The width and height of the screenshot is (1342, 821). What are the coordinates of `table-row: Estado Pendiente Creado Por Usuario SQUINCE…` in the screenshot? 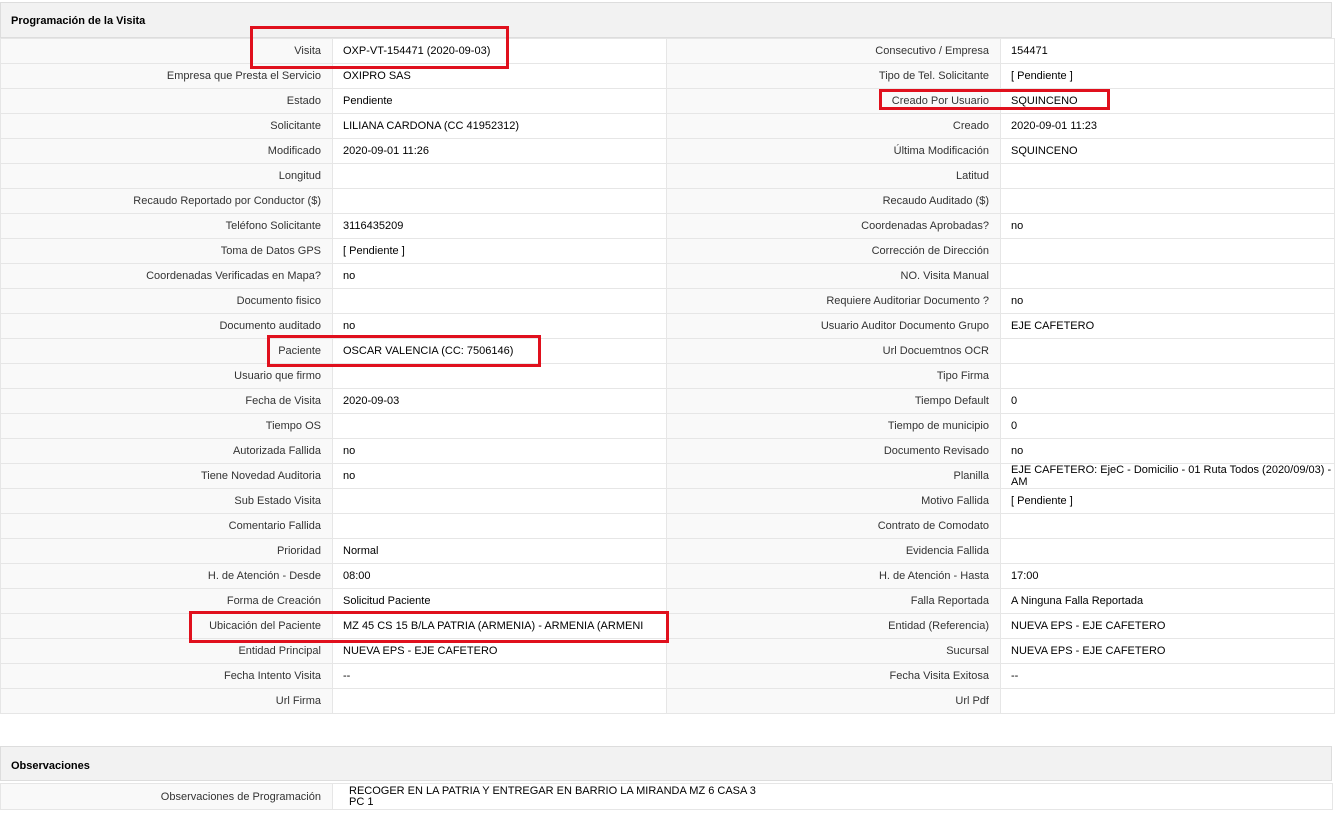 It's located at (667, 101).